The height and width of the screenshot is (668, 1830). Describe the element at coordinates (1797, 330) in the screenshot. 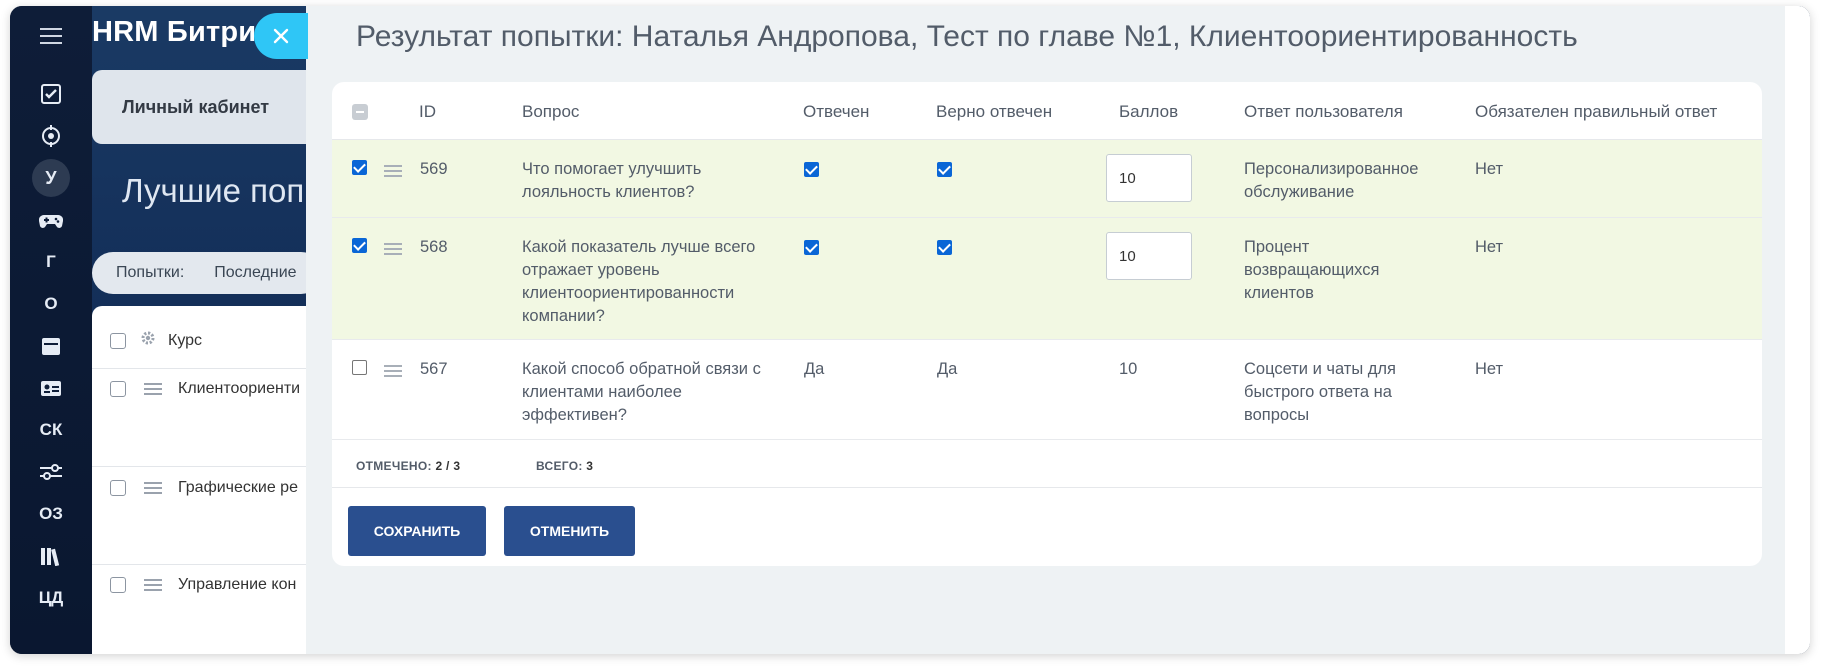

I see `slider-scrollbar` at that location.